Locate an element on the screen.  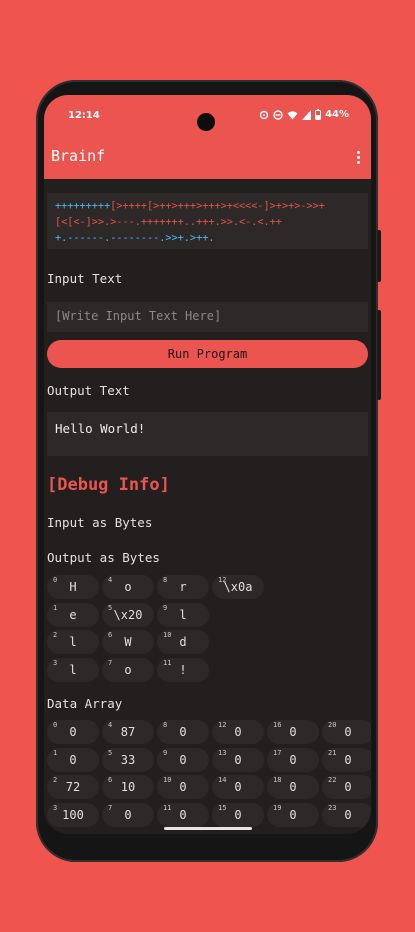
wifi-icon is located at coordinates (292, 114).